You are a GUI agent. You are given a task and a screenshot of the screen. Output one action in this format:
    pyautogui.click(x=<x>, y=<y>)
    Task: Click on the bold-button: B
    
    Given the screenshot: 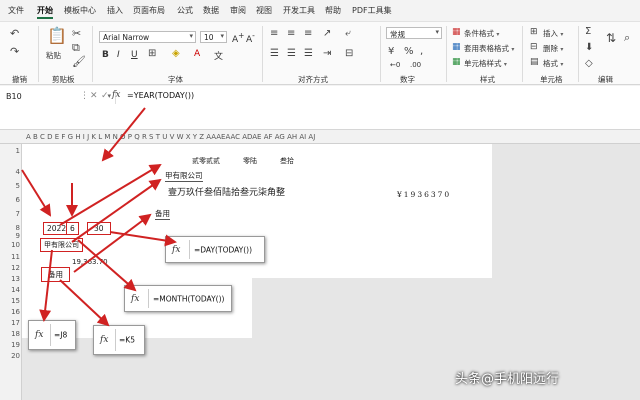 What is the action you would take?
    pyautogui.click(x=105, y=55)
    